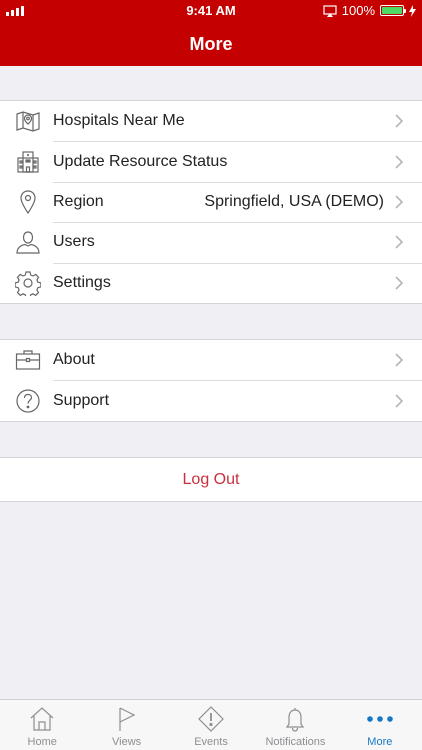 Image resolution: width=422 pixels, height=750 pixels. Describe the element at coordinates (42, 742) in the screenshot. I see `tab-label: Home` at that location.